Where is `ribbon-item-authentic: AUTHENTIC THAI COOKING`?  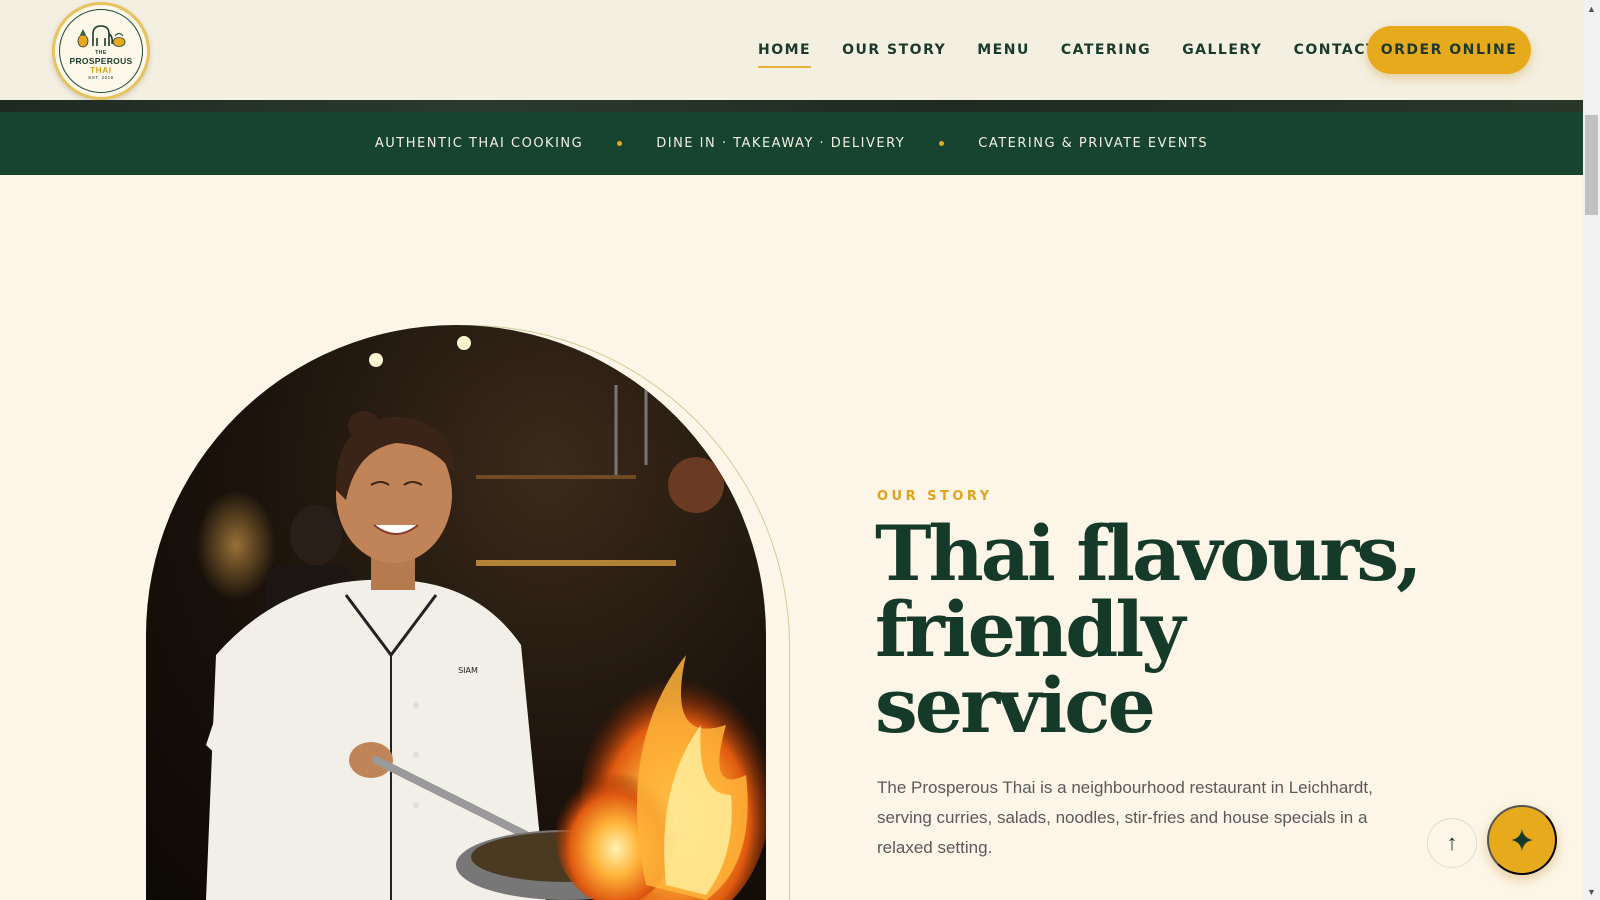
ribbon-item-authentic: AUTHENTIC THAI COOKING is located at coordinates (479, 143).